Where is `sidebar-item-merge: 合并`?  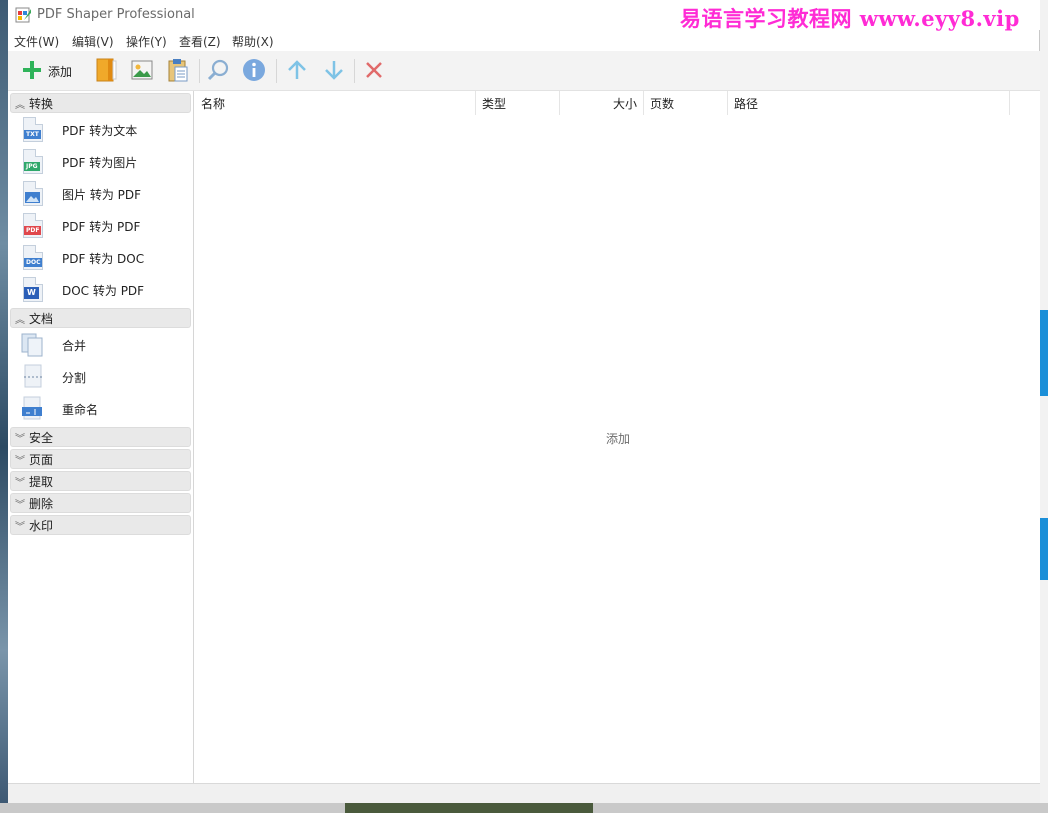
sidebar-item-merge: 合并 is located at coordinates (104, 345).